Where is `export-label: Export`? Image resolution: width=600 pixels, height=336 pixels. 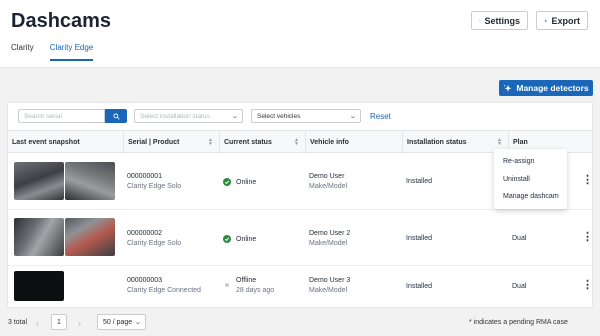 export-label: Export is located at coordinates (565, 20).